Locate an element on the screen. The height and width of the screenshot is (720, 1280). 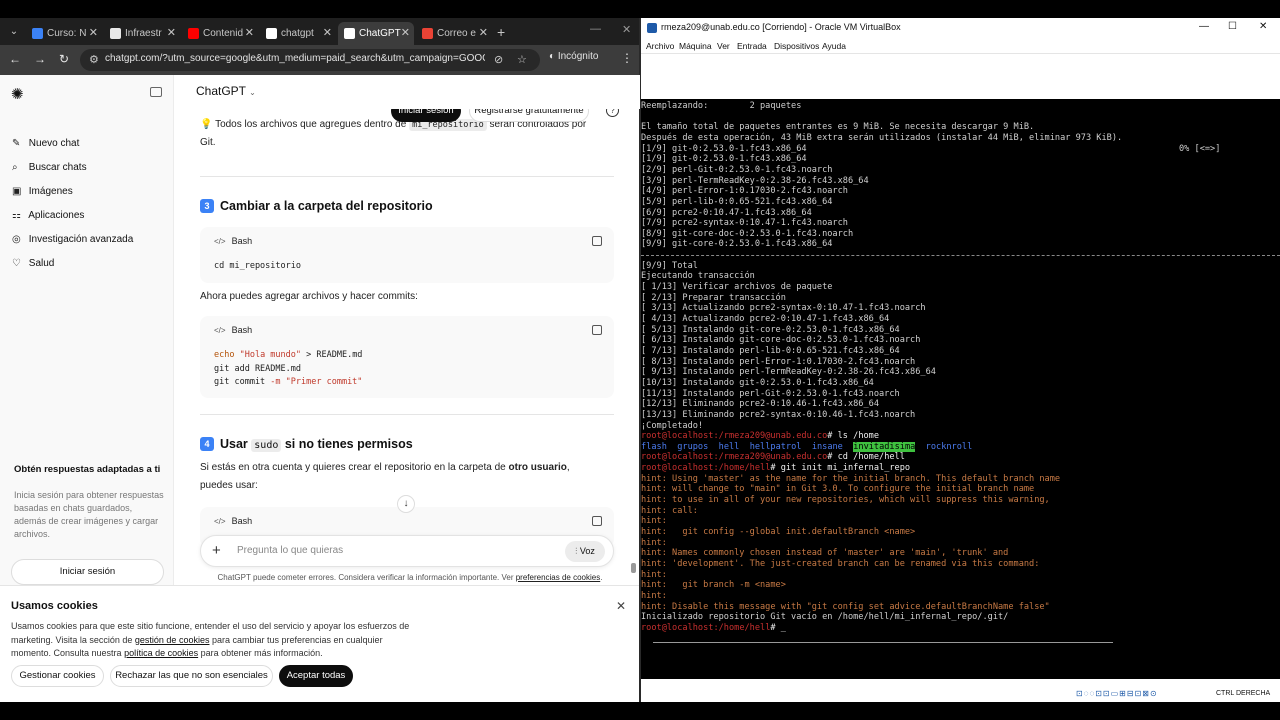
composer: + Pregunta lo que quieras ⫶ Voz is located at coordinates (407, 551).